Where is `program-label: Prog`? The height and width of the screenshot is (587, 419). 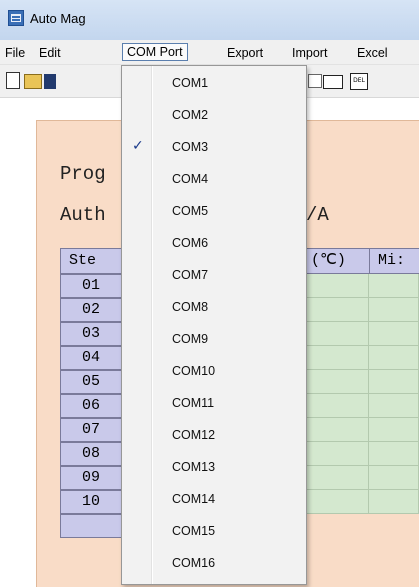
program-label: Prog is located at coordinates (83, 174).